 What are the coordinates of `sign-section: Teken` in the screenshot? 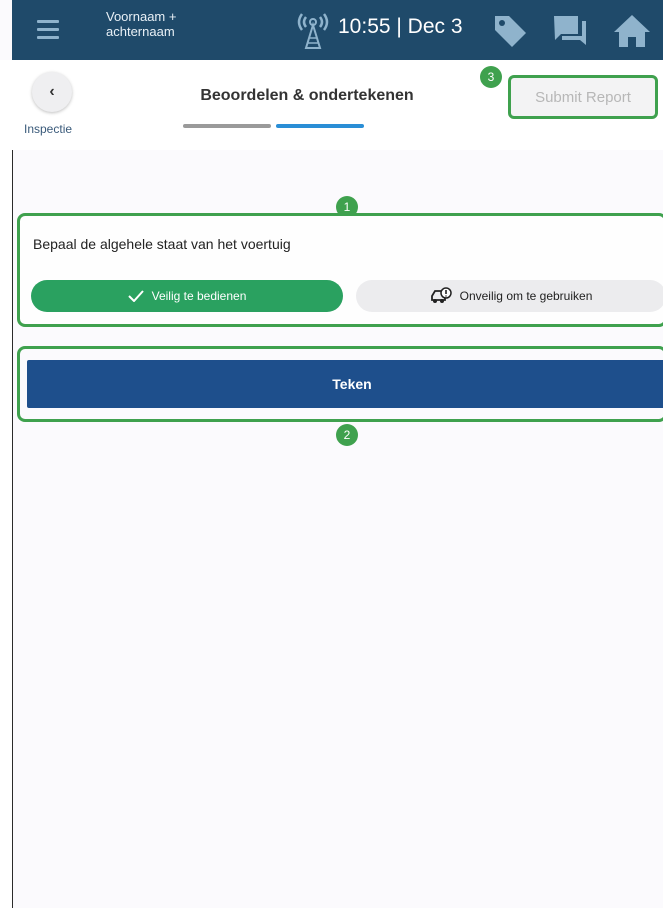 It's located at (340, 384).